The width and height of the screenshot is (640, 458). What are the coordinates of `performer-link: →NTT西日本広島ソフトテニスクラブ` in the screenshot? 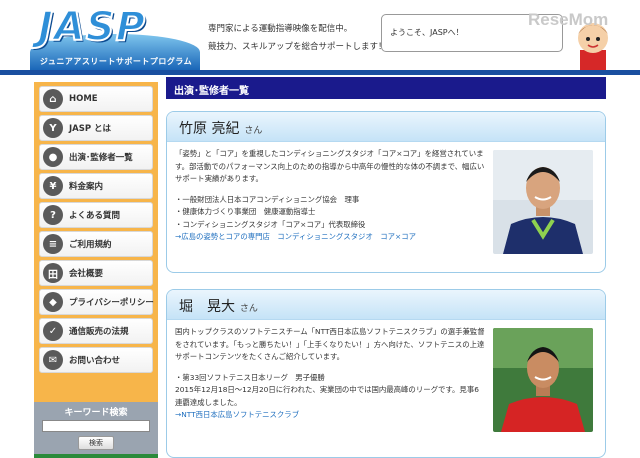 It's located at (330, 415).